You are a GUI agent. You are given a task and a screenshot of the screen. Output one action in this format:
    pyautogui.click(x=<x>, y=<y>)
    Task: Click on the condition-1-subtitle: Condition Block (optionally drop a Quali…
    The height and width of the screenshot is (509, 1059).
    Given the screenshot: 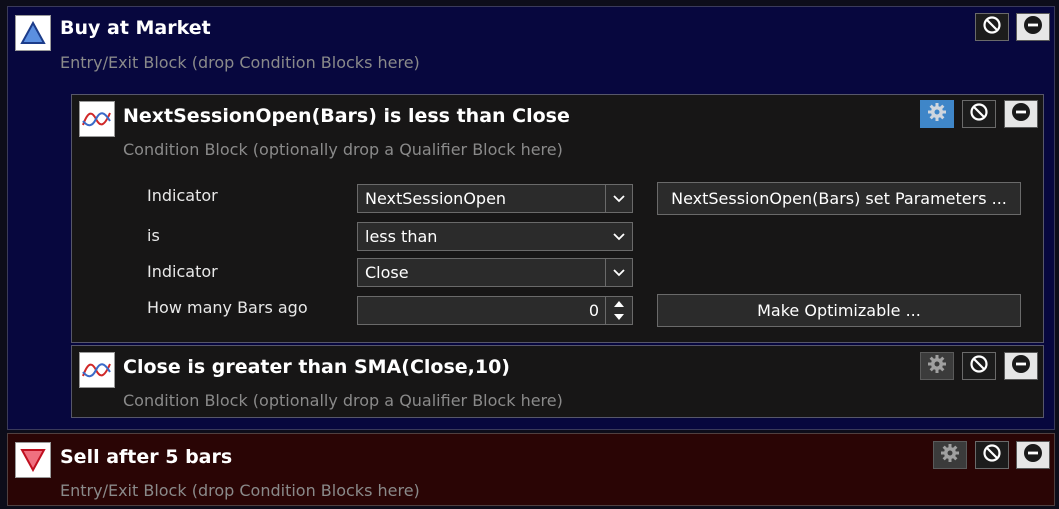 What is the action you would take?
    pyautogui.click(x=343, y=149)
    